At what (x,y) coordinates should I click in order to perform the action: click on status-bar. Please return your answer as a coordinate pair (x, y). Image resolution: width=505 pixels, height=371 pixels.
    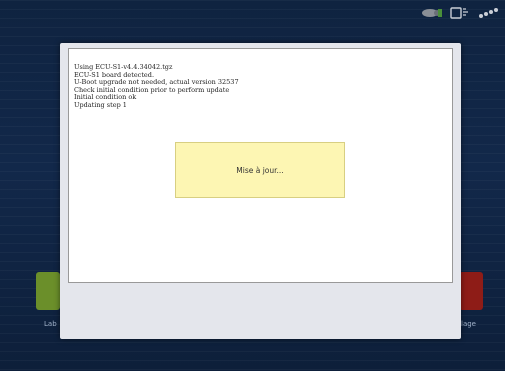
    Looking at the image, I should click on (460, 13).